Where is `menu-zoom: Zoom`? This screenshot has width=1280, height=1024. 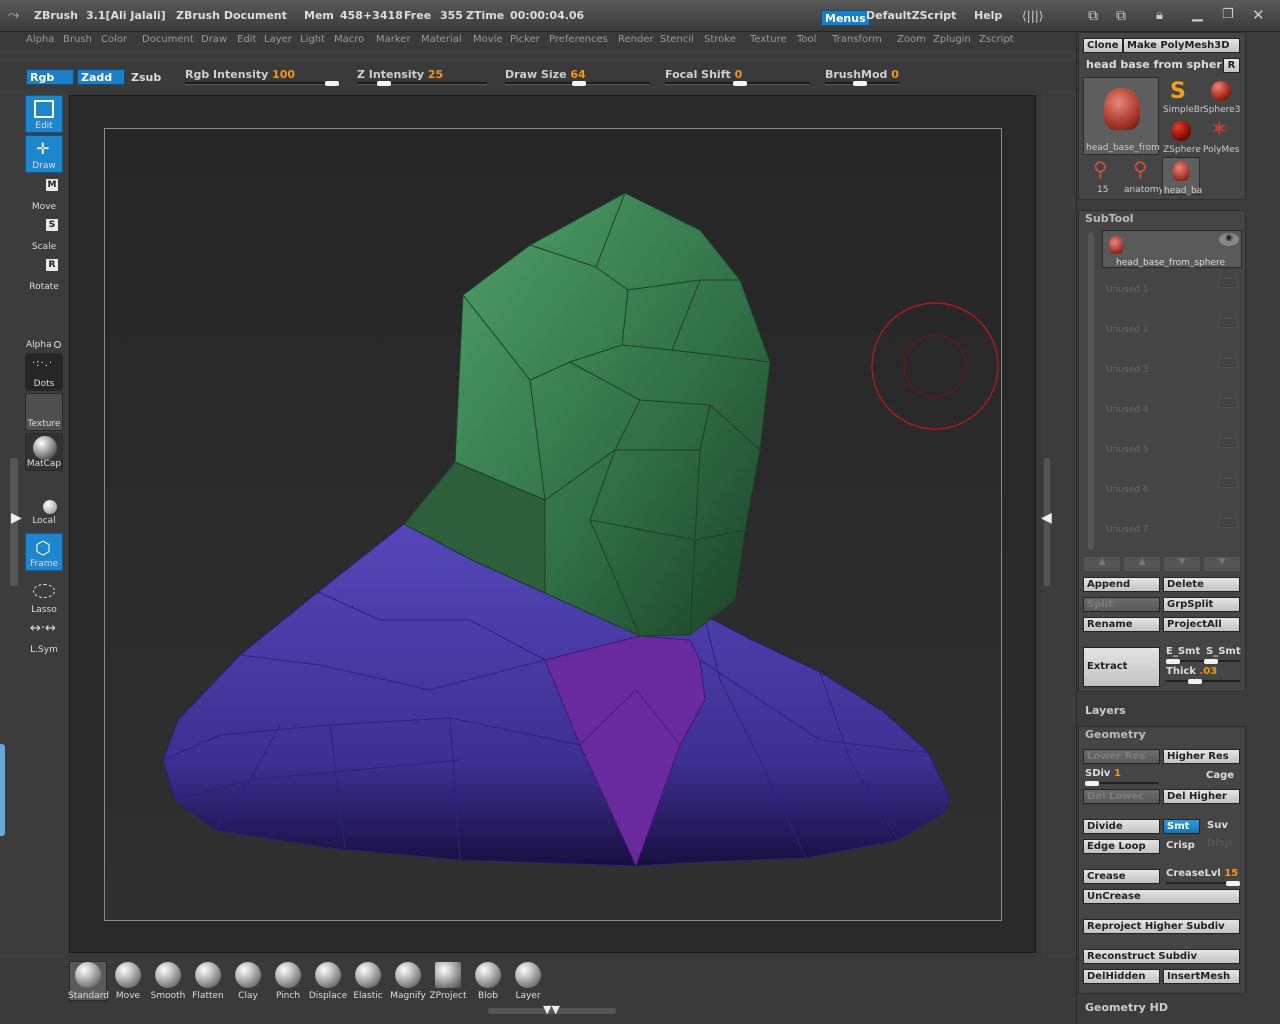 menu-zoom: Zoom is located at coordinates (911, 39).